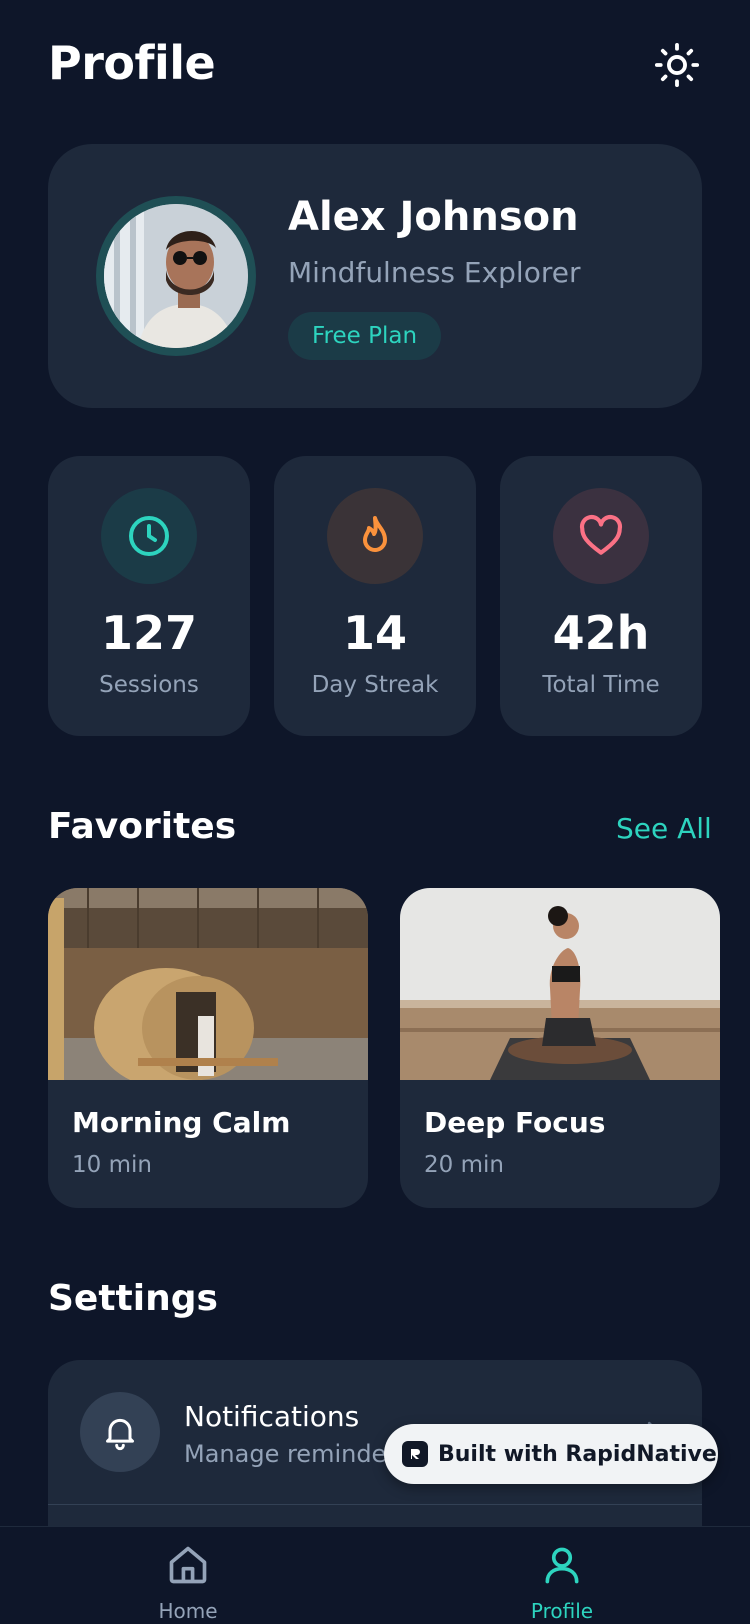  What do you see at coordinates (464, 1165) in the screenshot?
I see `favorite-duration: 20 min` at bounding box center [464, 1165].